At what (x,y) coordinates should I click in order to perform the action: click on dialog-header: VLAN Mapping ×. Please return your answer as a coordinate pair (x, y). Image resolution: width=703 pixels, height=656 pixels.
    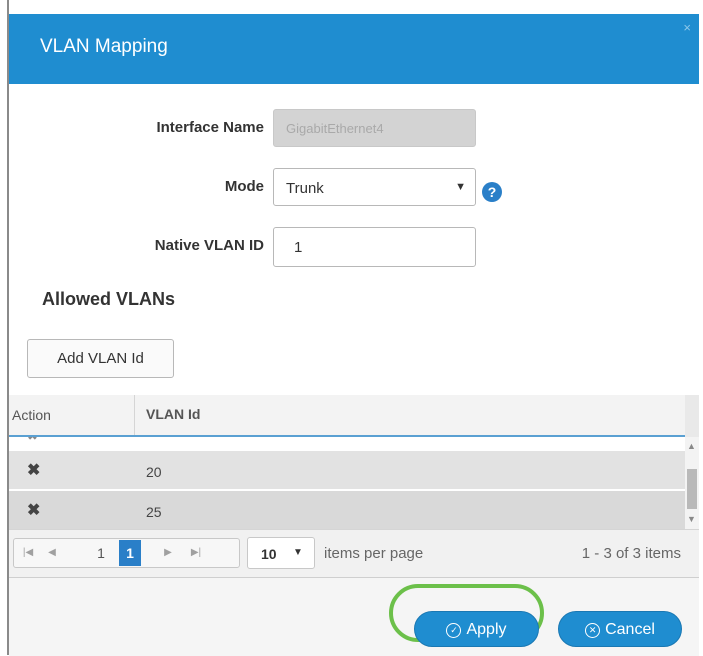
    Looking at the image, I should click on (354, 49).